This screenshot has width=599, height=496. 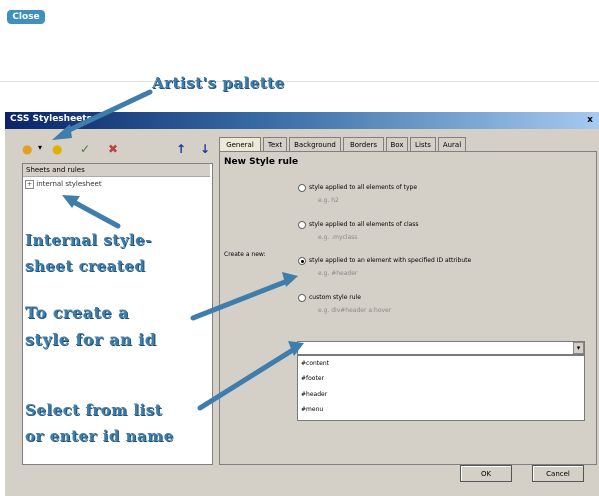 I want to click on callout-select-line1: Select from list, so click(x=94, y=410).